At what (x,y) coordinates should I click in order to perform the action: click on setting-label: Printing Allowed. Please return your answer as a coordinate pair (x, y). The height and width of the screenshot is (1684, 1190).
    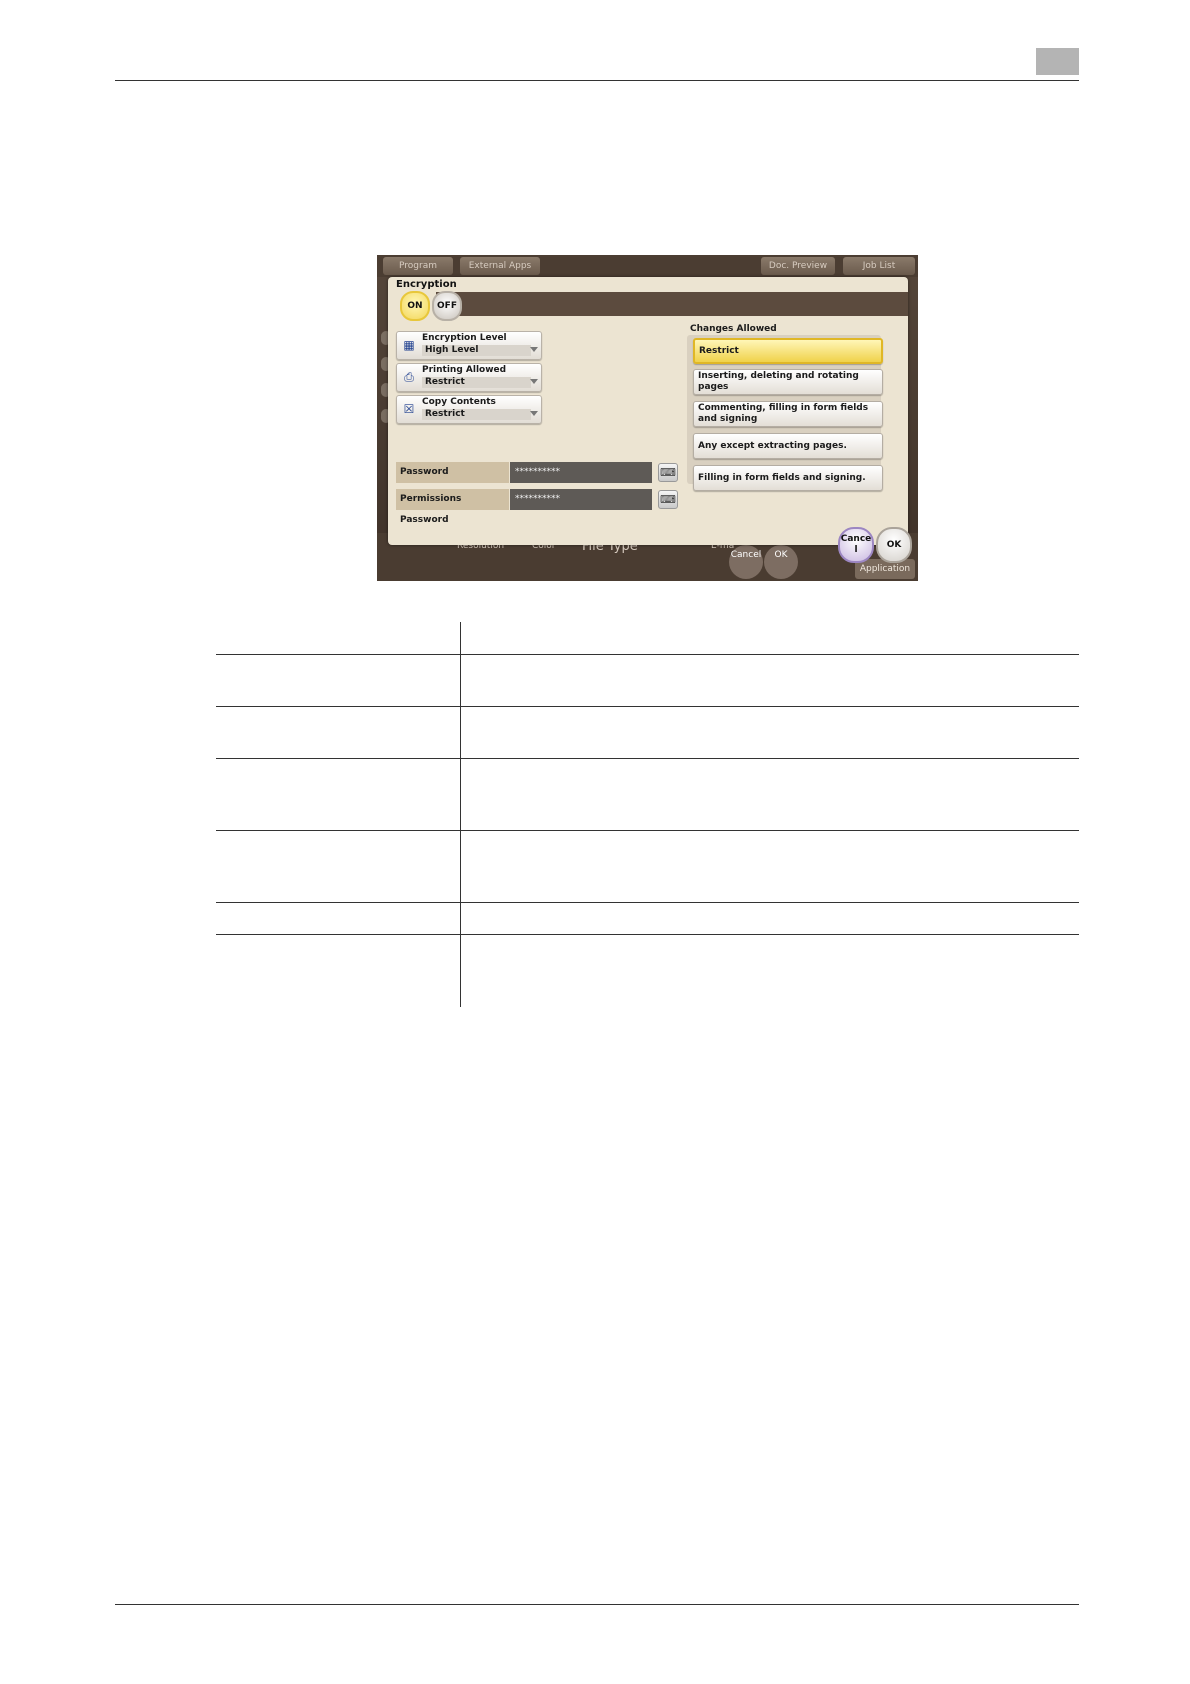
    Looking at the image, I should click on (464, 370).